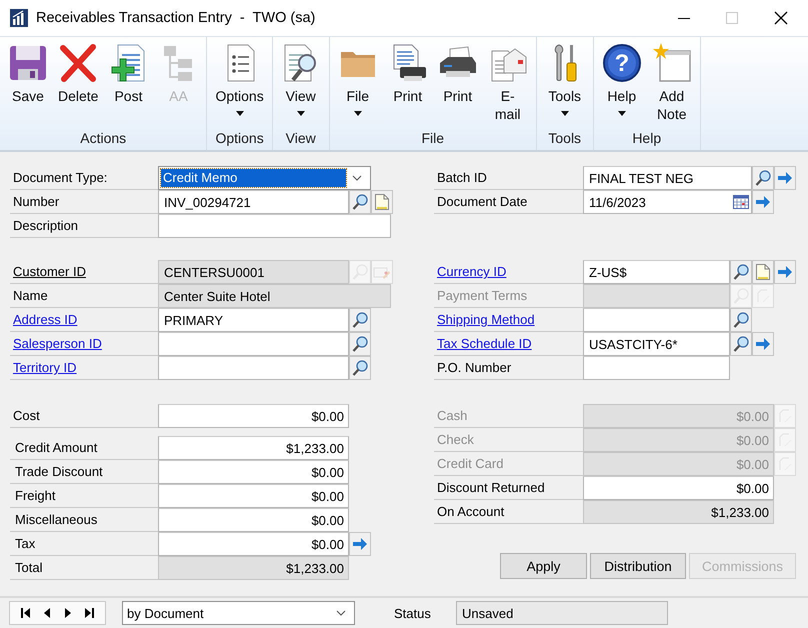 The image size is (808, 628). I want to click on group-label: Tools, so click(565, 139).